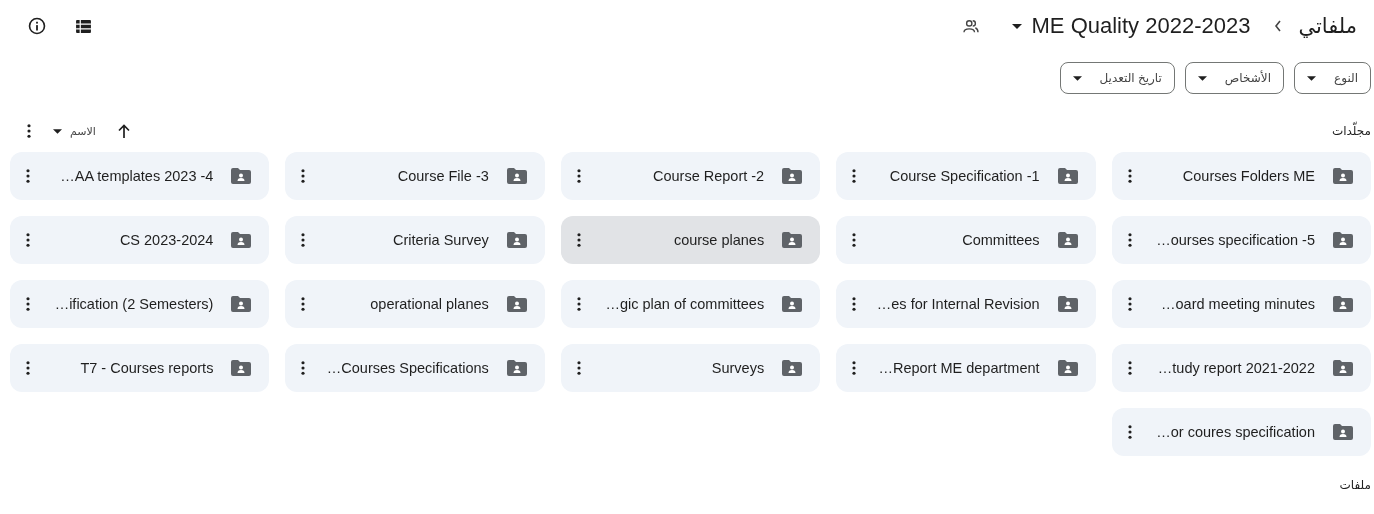 This screenshot has width=1374, height=514. I want to click on folder-name: course planes, so click(718, 240).